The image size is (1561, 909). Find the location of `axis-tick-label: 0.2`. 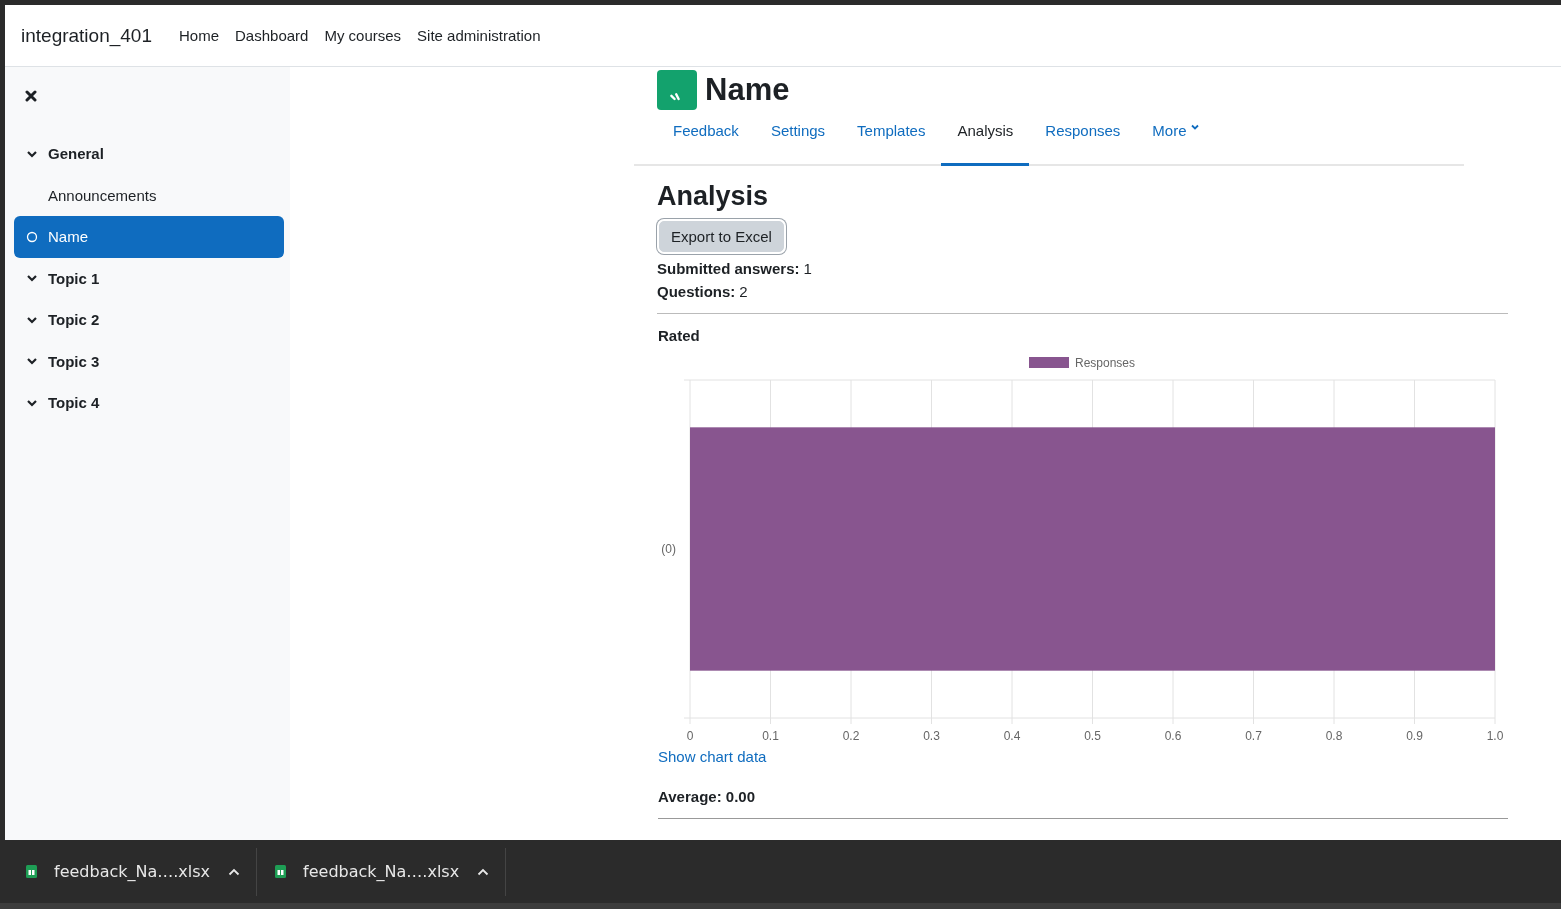

axis-tick-label: 0.2 is located at coordinates (851, 736).